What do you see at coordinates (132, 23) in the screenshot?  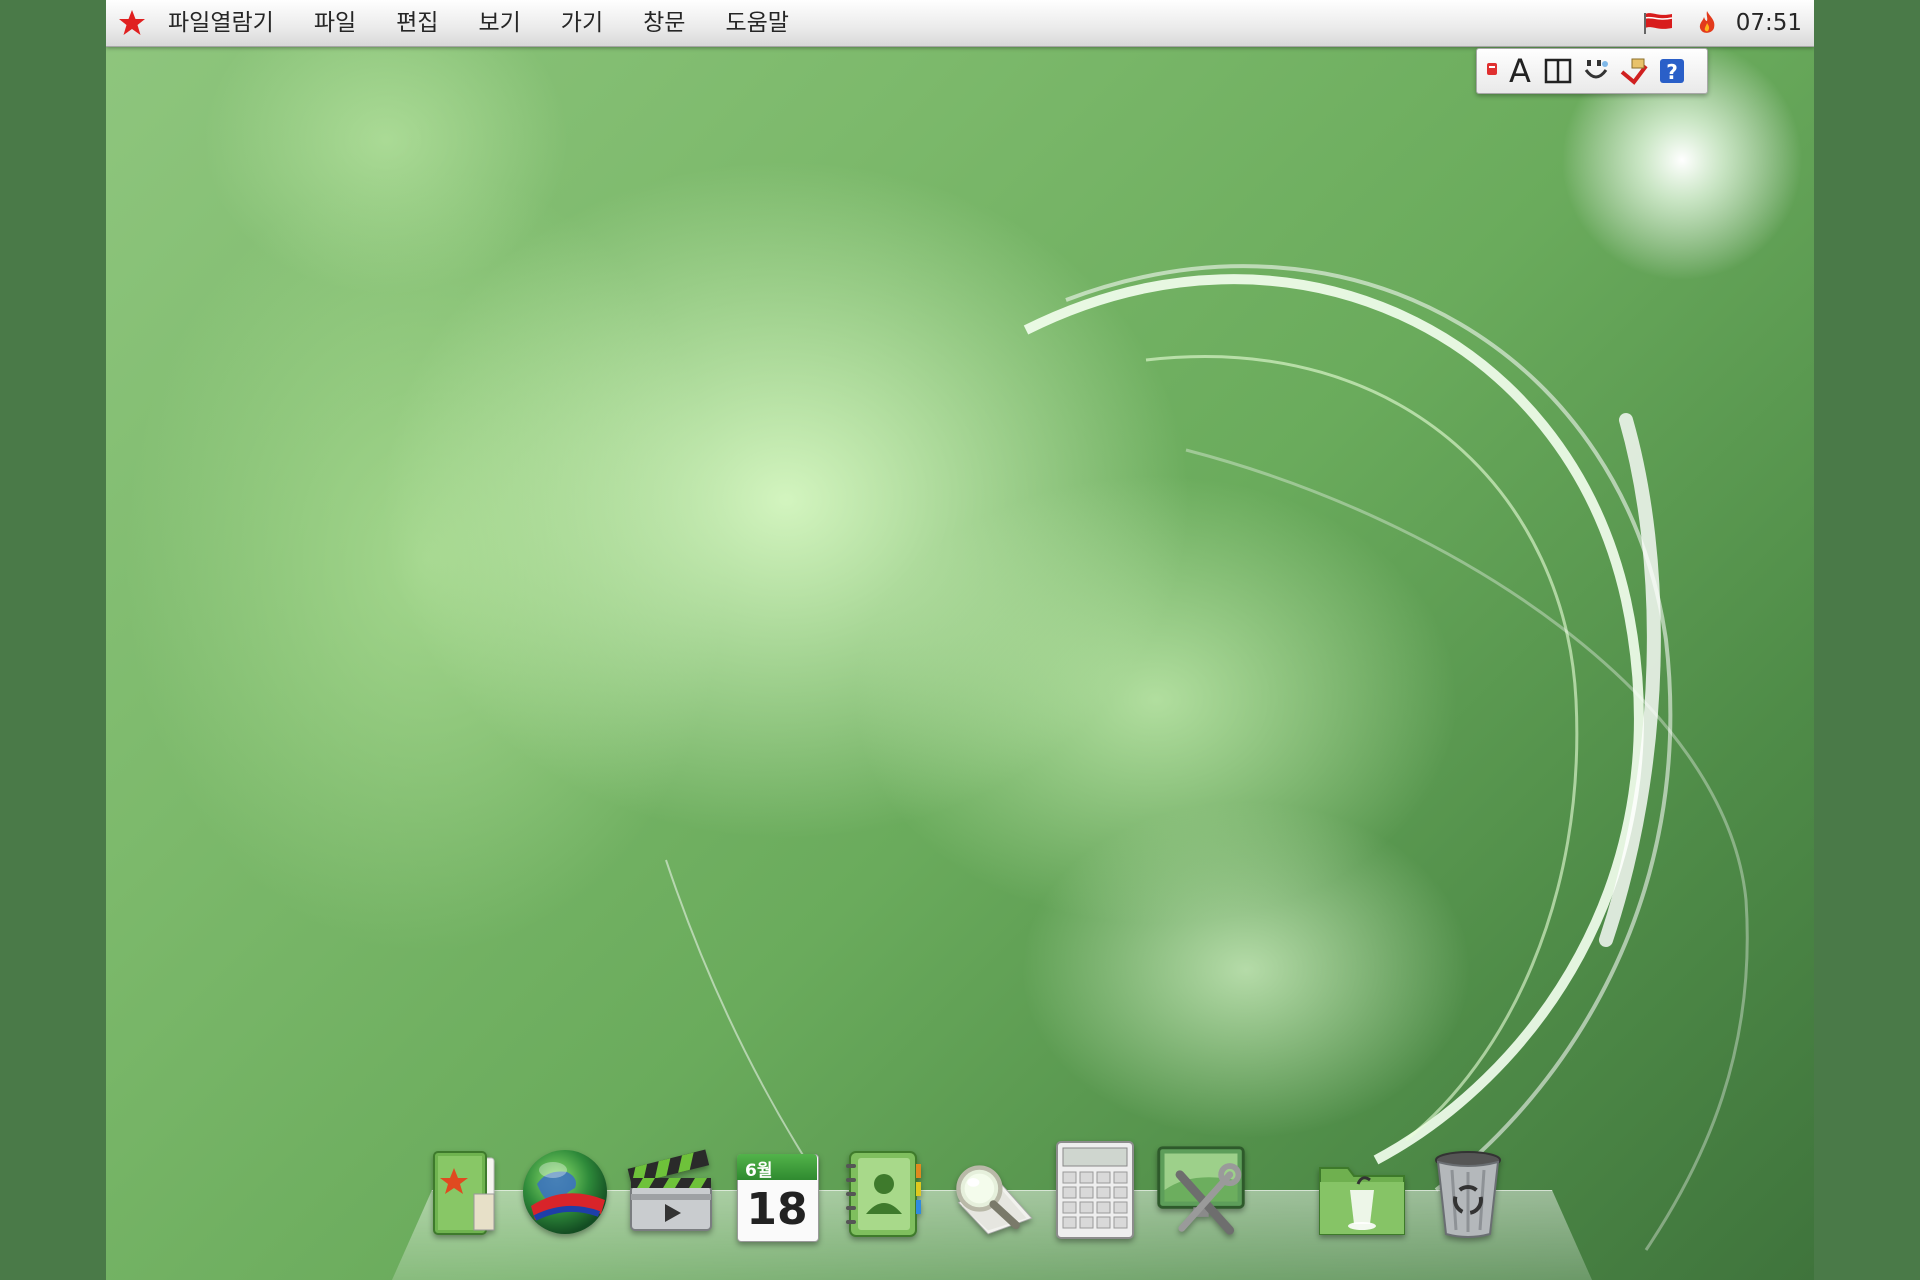 I see `star-logo-icon` at bounding box center [132, 23].